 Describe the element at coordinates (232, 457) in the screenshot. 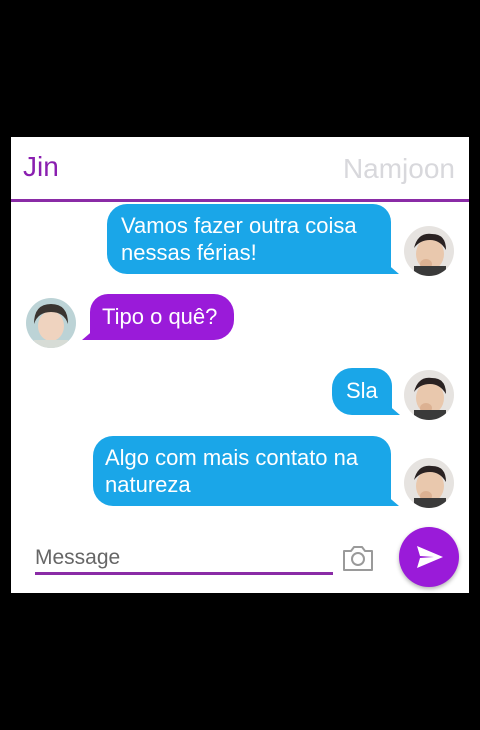

I see `message-text-line: Algo com mais contato na` at that location.